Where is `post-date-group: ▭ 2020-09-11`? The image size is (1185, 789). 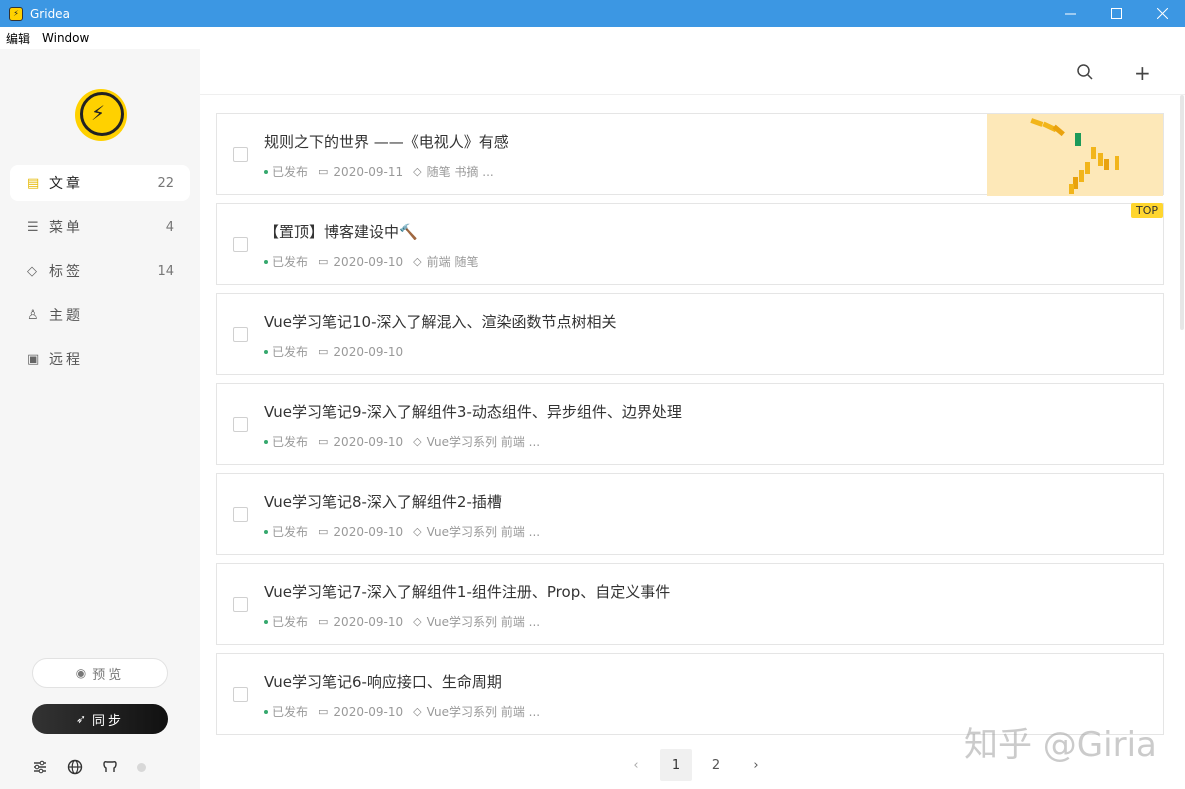 post-date-group: ▭ 2020-09-11 is located at coordinates (360, 172).